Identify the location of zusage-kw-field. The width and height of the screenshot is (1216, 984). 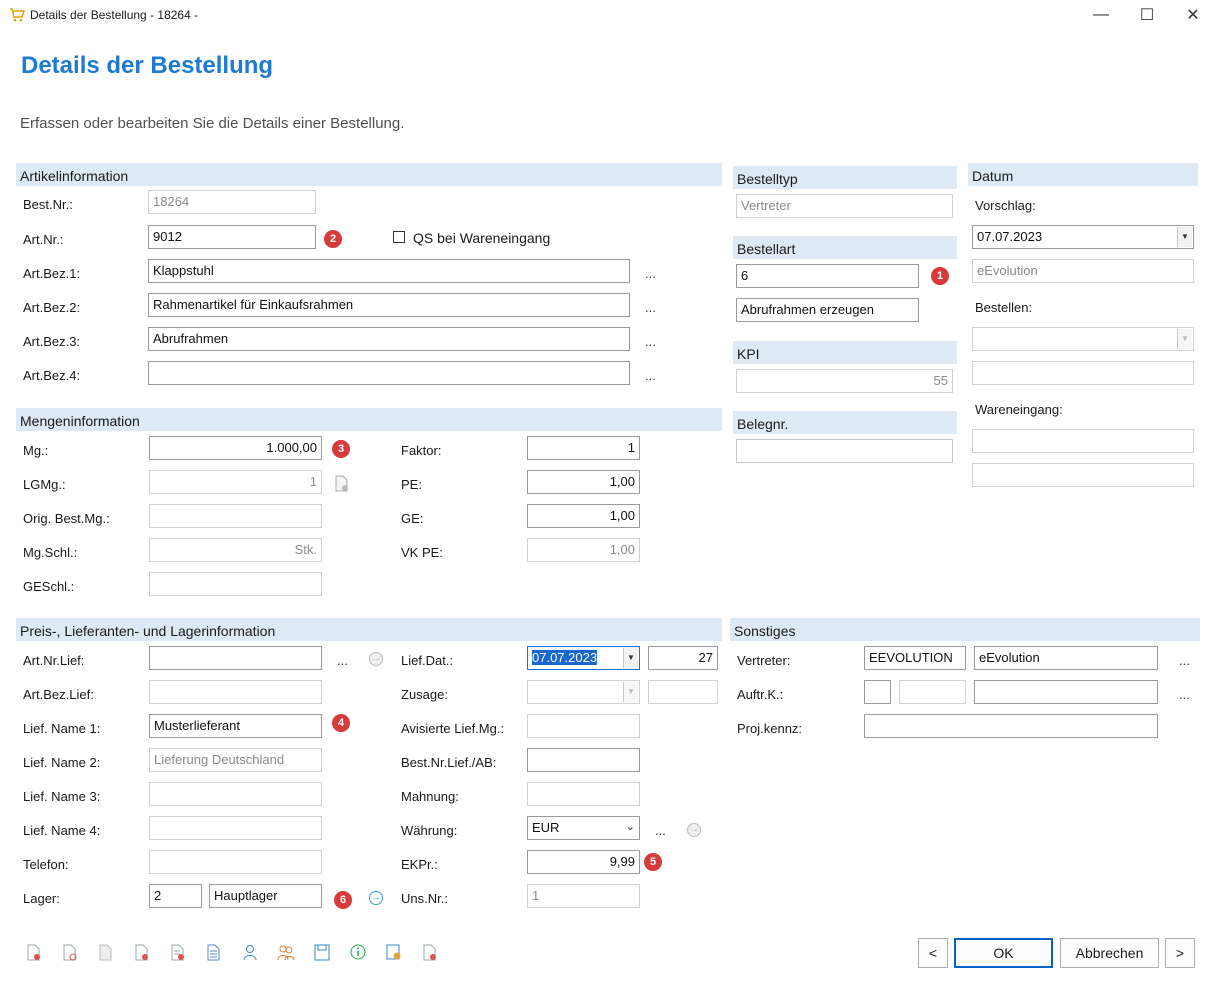
(683, 692).